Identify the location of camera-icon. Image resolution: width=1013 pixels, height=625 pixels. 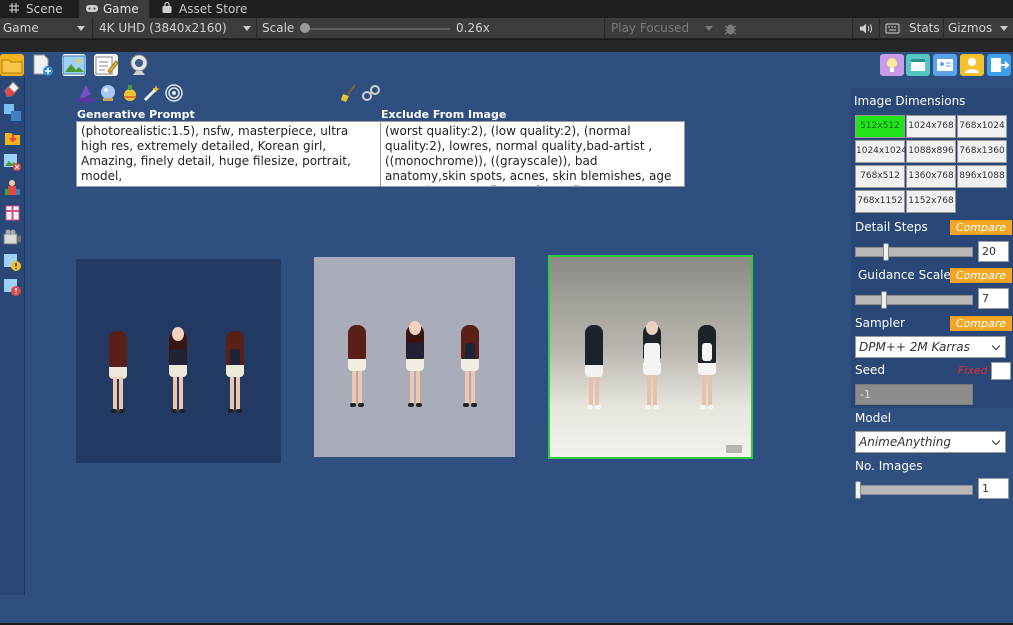
(12, 237).